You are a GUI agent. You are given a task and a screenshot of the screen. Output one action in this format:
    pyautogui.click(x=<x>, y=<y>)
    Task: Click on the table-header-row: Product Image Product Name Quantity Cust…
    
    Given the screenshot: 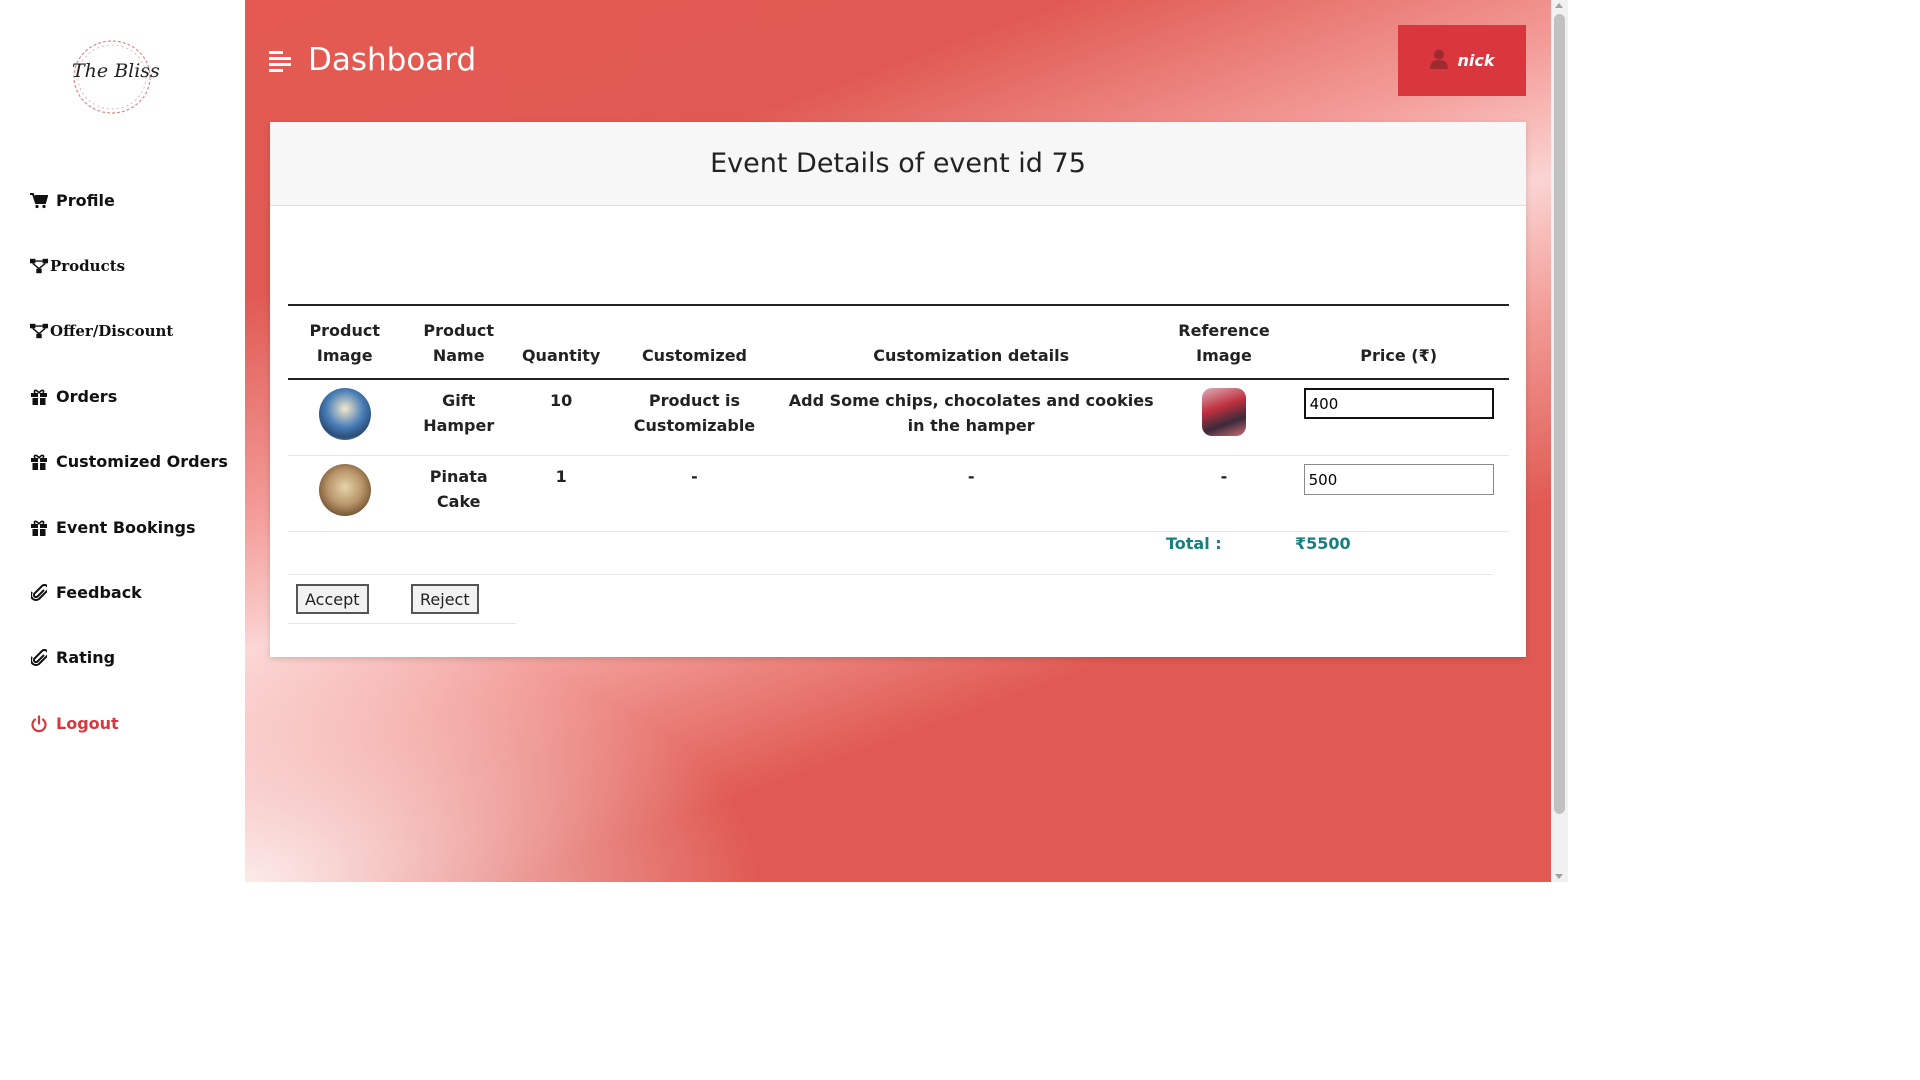 What is the action you would take?
    pyautogui.click(x=898, y=342)
    